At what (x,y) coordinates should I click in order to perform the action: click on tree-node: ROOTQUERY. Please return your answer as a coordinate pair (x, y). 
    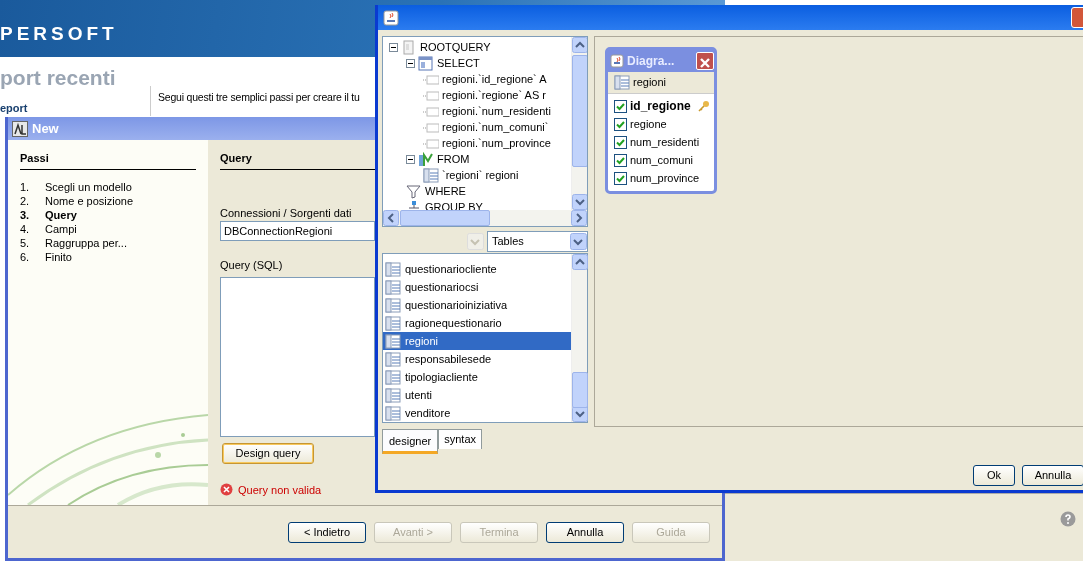
    Looking at the image, I should click on (480, 47).